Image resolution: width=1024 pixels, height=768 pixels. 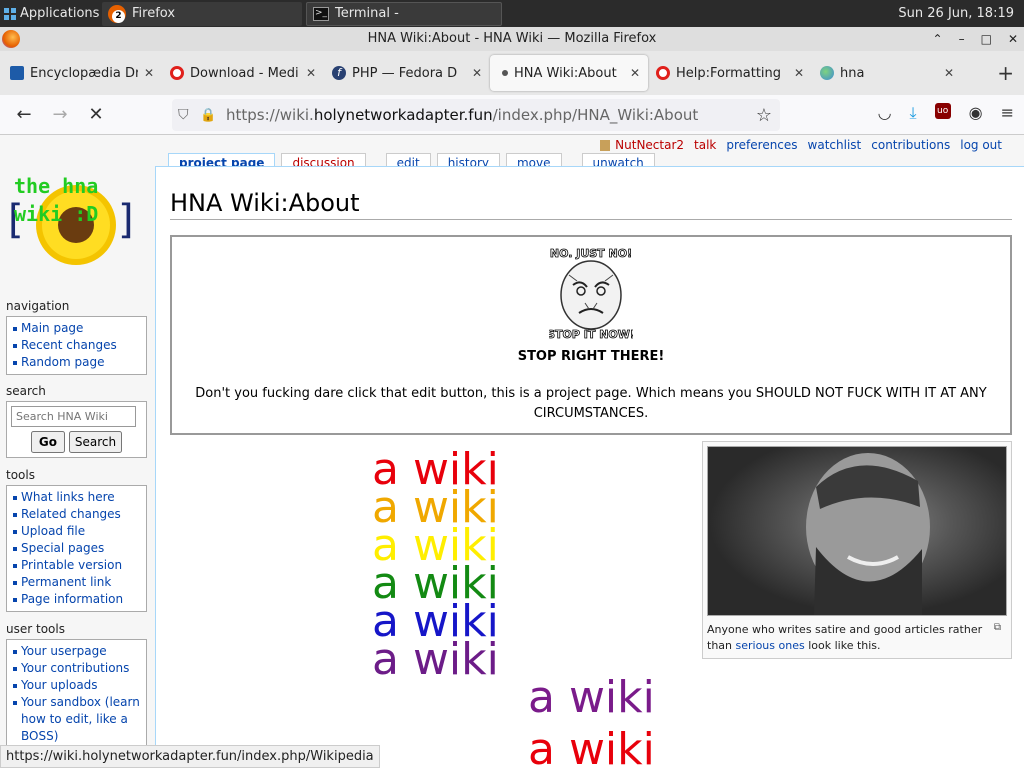 What do you see at coordinates (76, 548) in the screenshot?
I see `sidebar-item-special-pages: Special pages` at bounding box center [76, 548].